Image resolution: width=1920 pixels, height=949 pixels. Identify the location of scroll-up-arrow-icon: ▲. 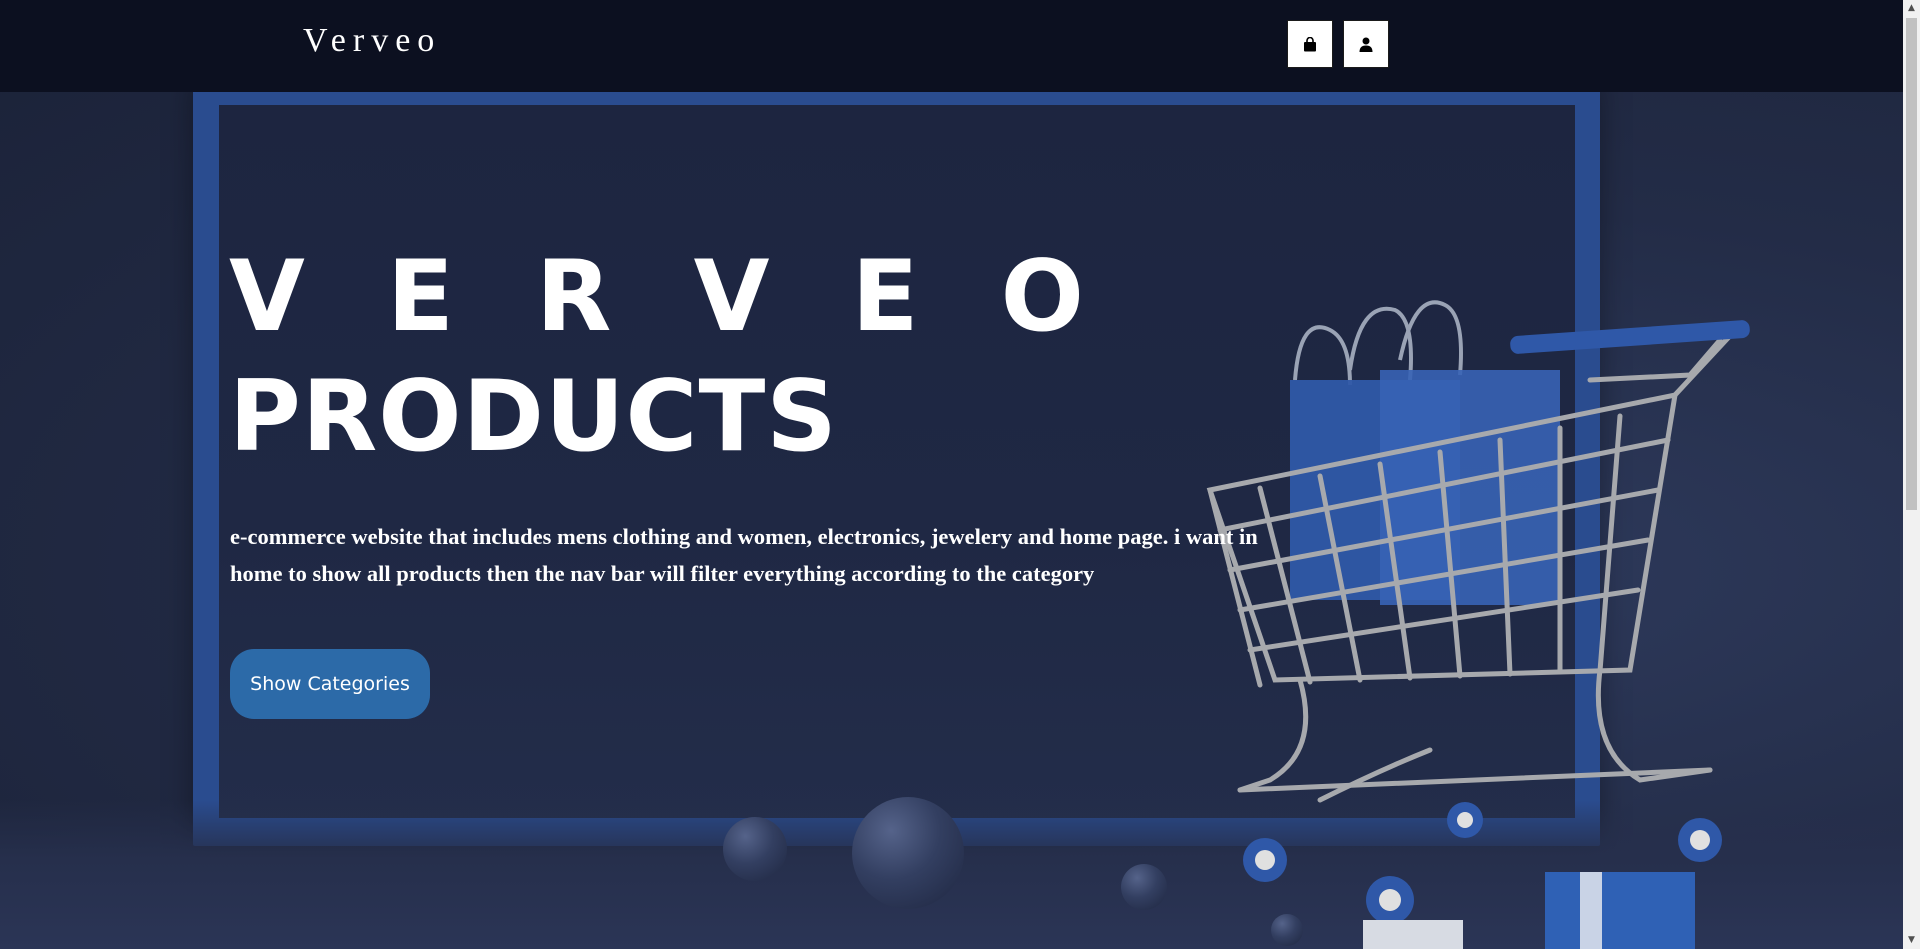
(1911, 8).